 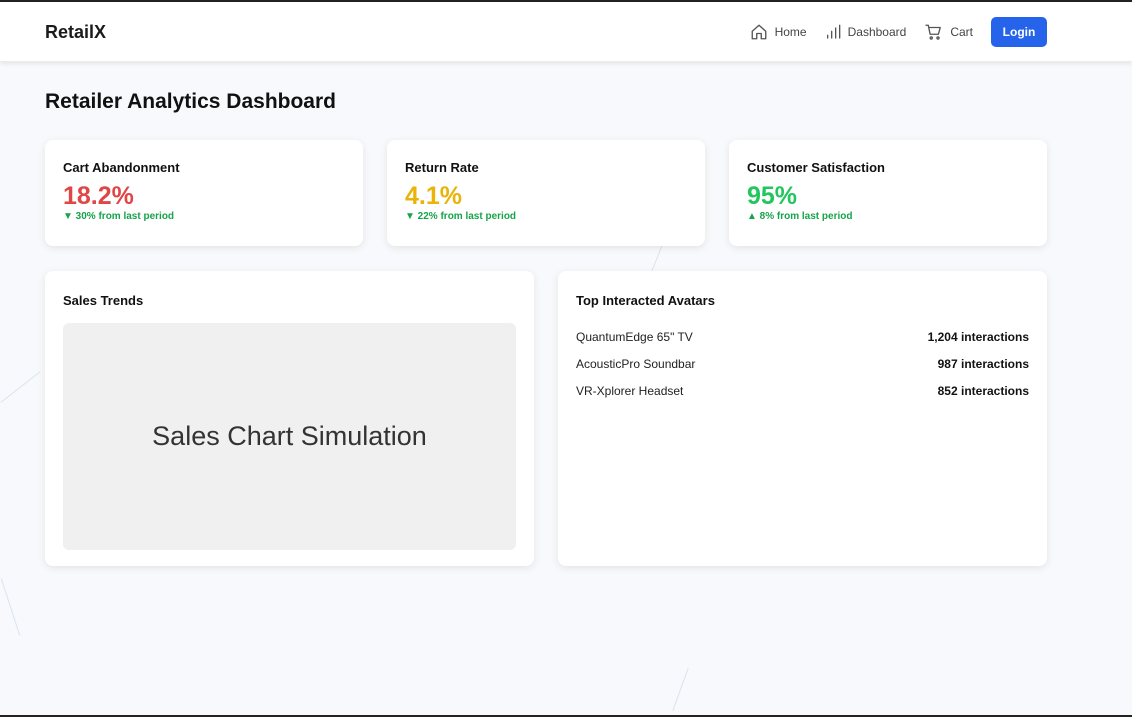 I want to click on list-item: AcousticPro Soundbar 987 interactions, so click(x=802, y=363).